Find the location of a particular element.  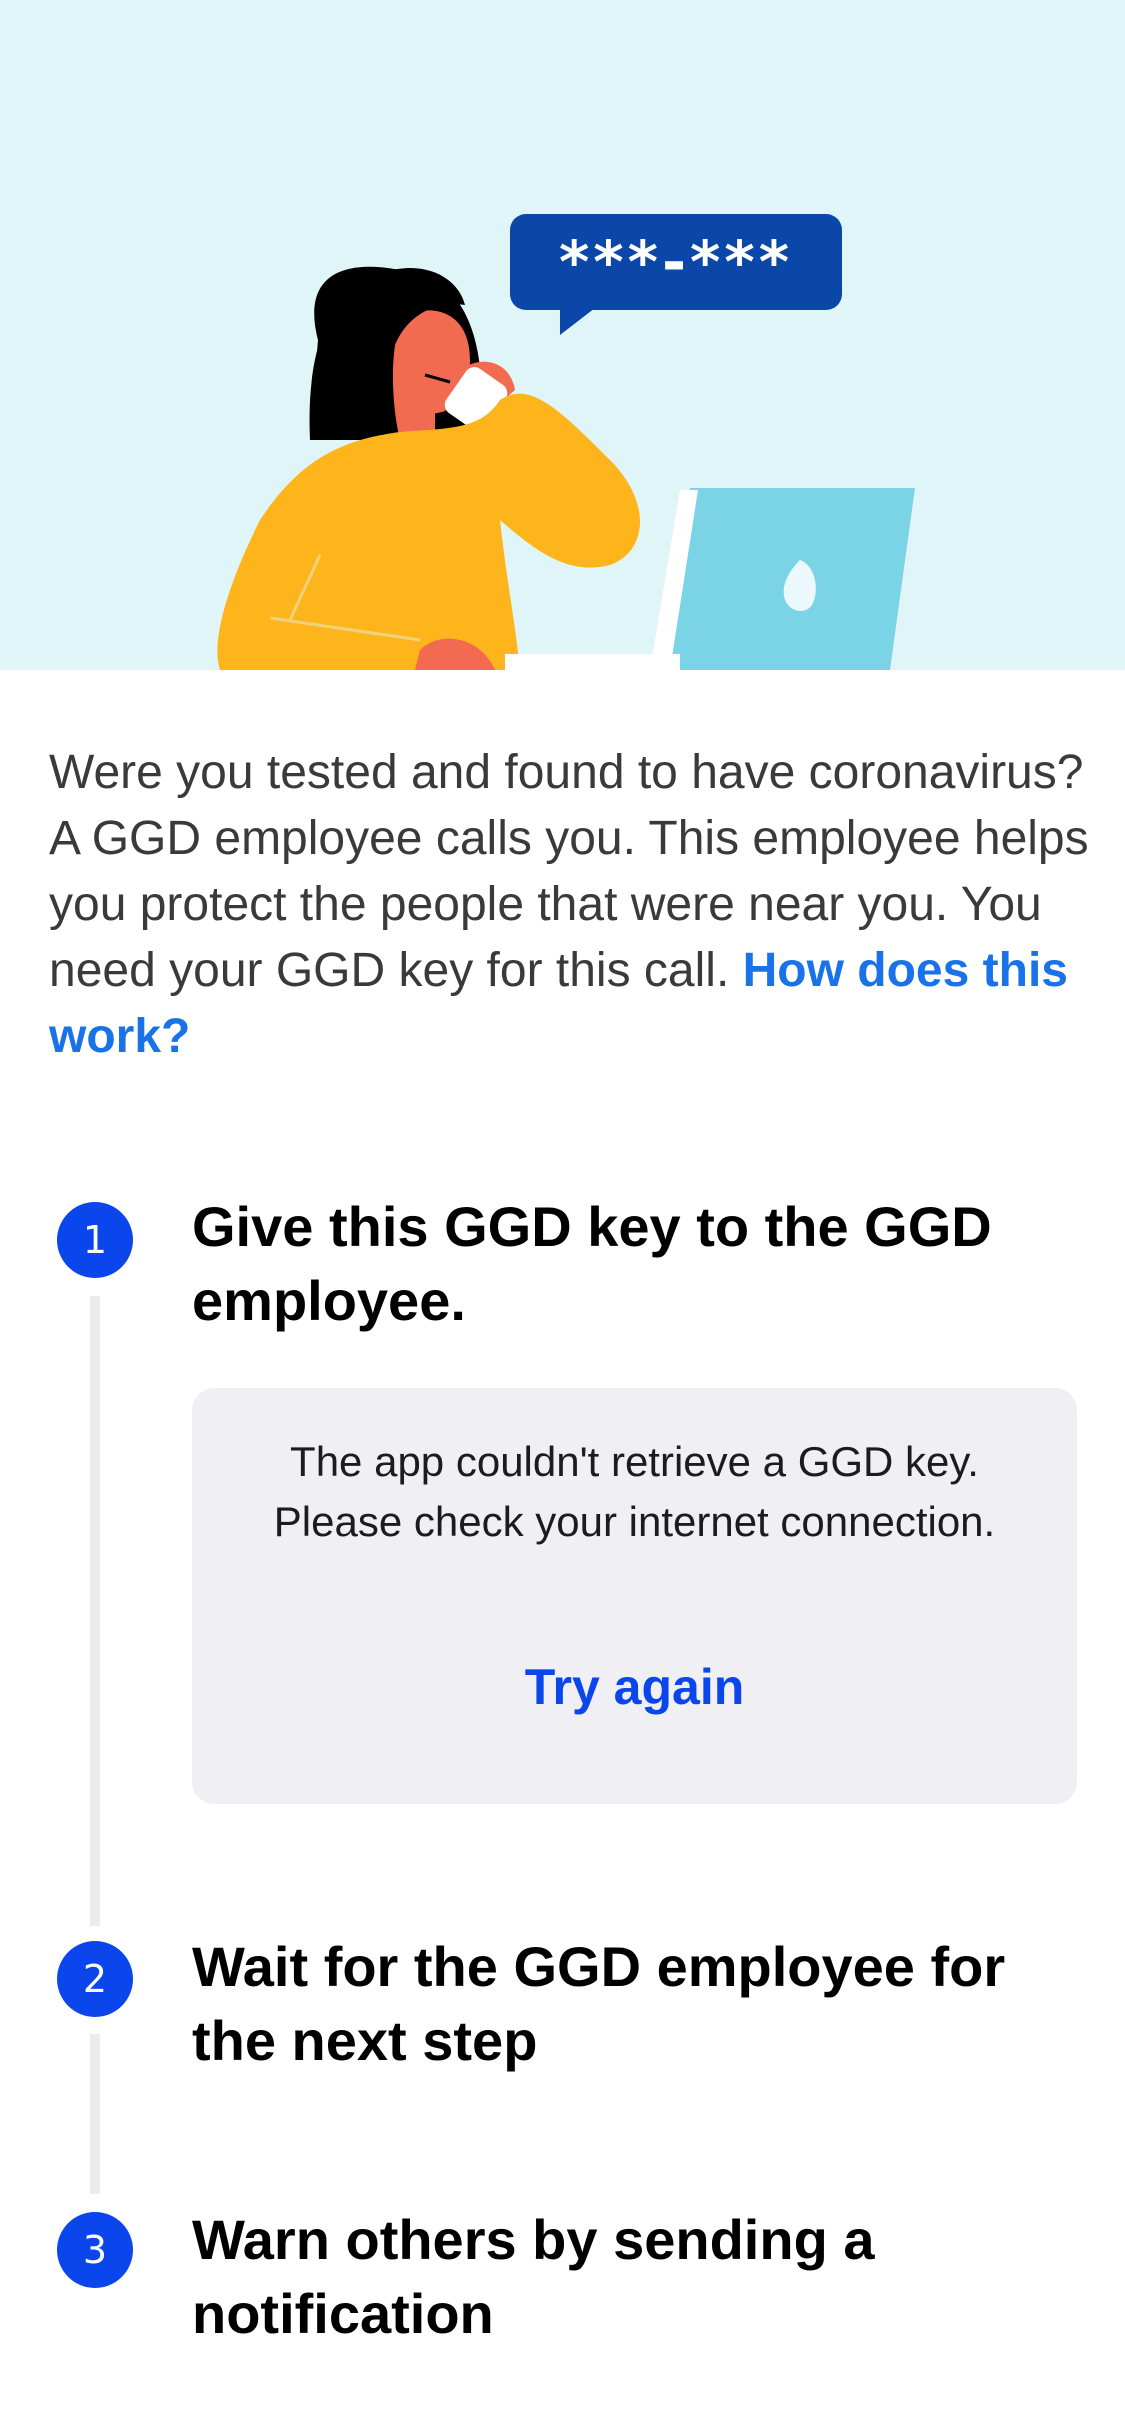

step-1-connector is located at coordinates (95, 1611).